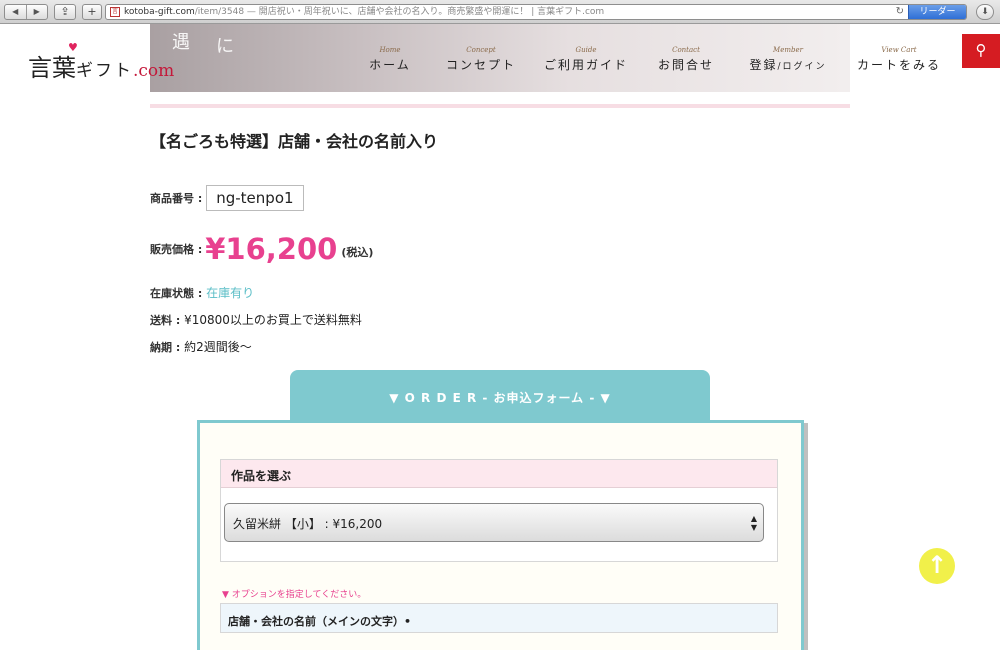 This screenshot has height=650, width=1000. I want to click on scroll-to-top-button: ↑, so click(937, 566).